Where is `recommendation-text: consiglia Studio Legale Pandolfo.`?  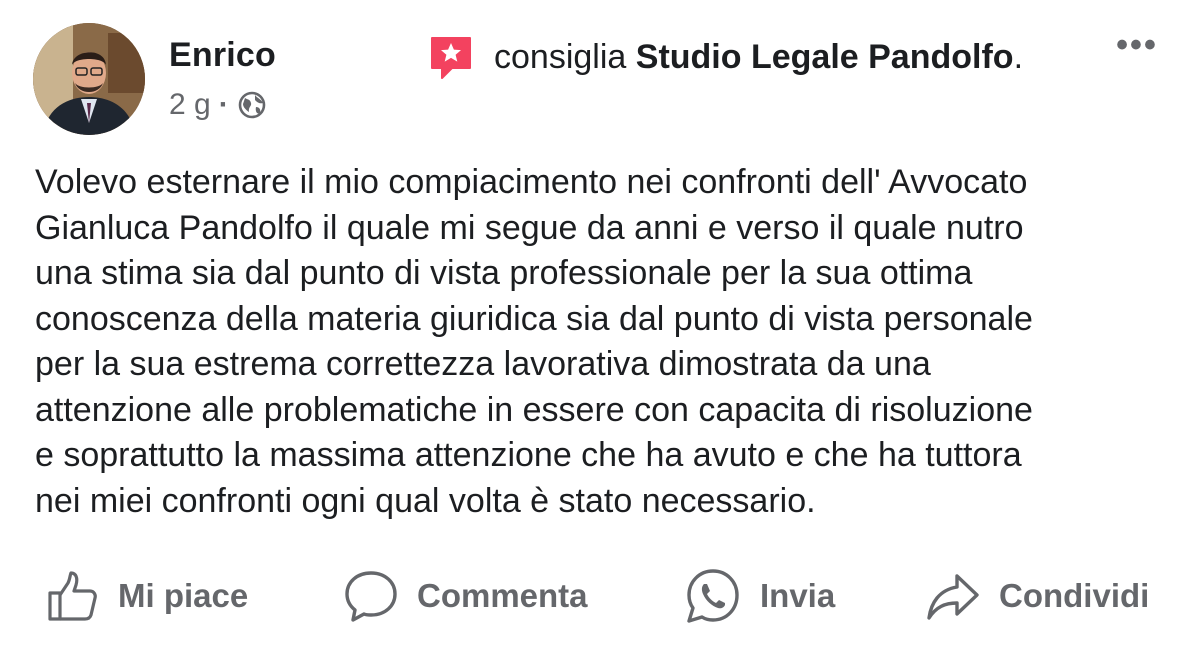 recommendation-text: consiglia Studio Legale Pandolfo. is located at coordinates (758, 57).